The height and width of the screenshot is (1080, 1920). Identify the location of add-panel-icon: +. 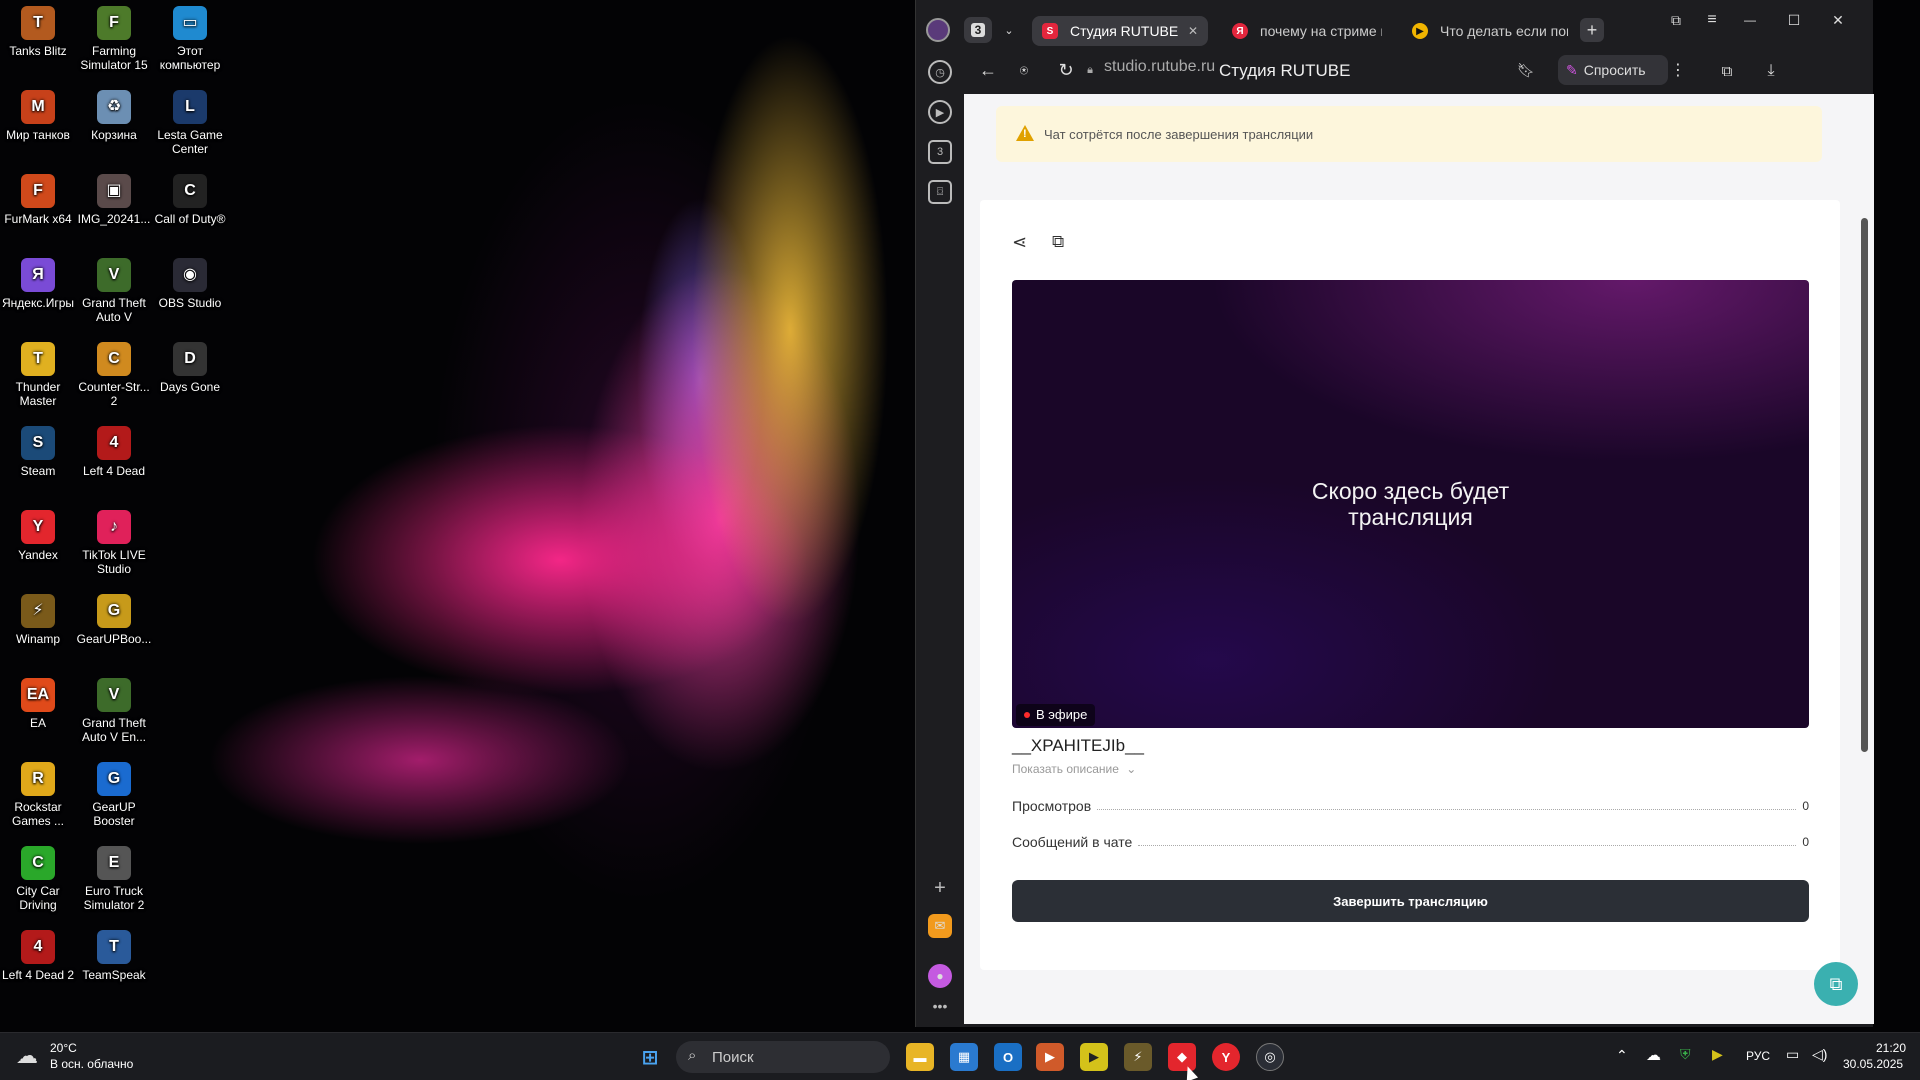
(940, 888).